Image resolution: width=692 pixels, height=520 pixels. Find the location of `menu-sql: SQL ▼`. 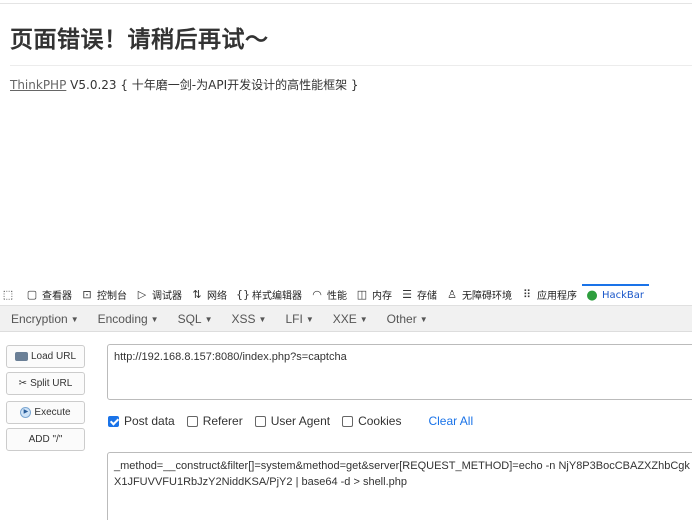

menu-sql: SQL ▼ is located at coordinates (194, 319).